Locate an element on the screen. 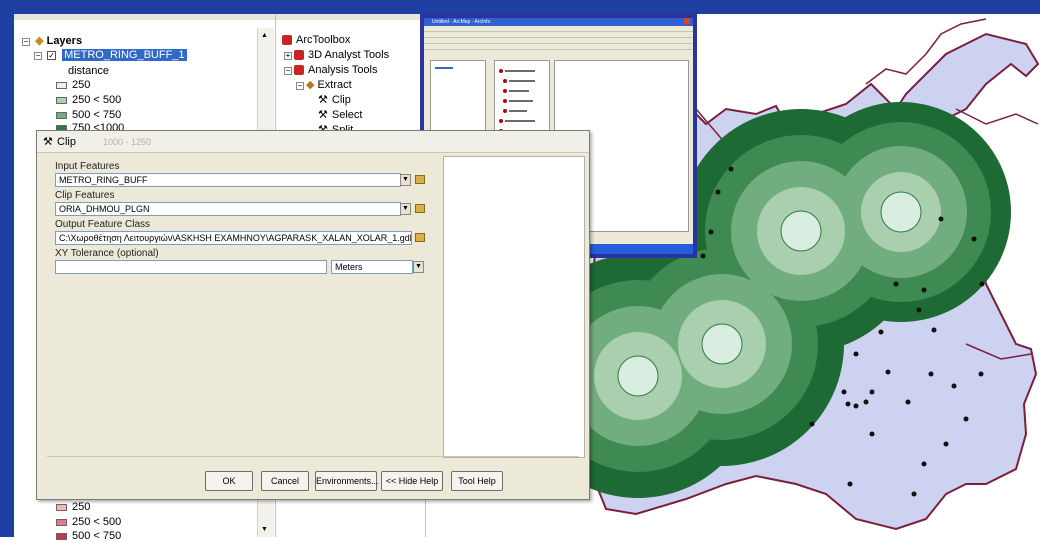  toc-header-bar is located at coordinates (144, 17).